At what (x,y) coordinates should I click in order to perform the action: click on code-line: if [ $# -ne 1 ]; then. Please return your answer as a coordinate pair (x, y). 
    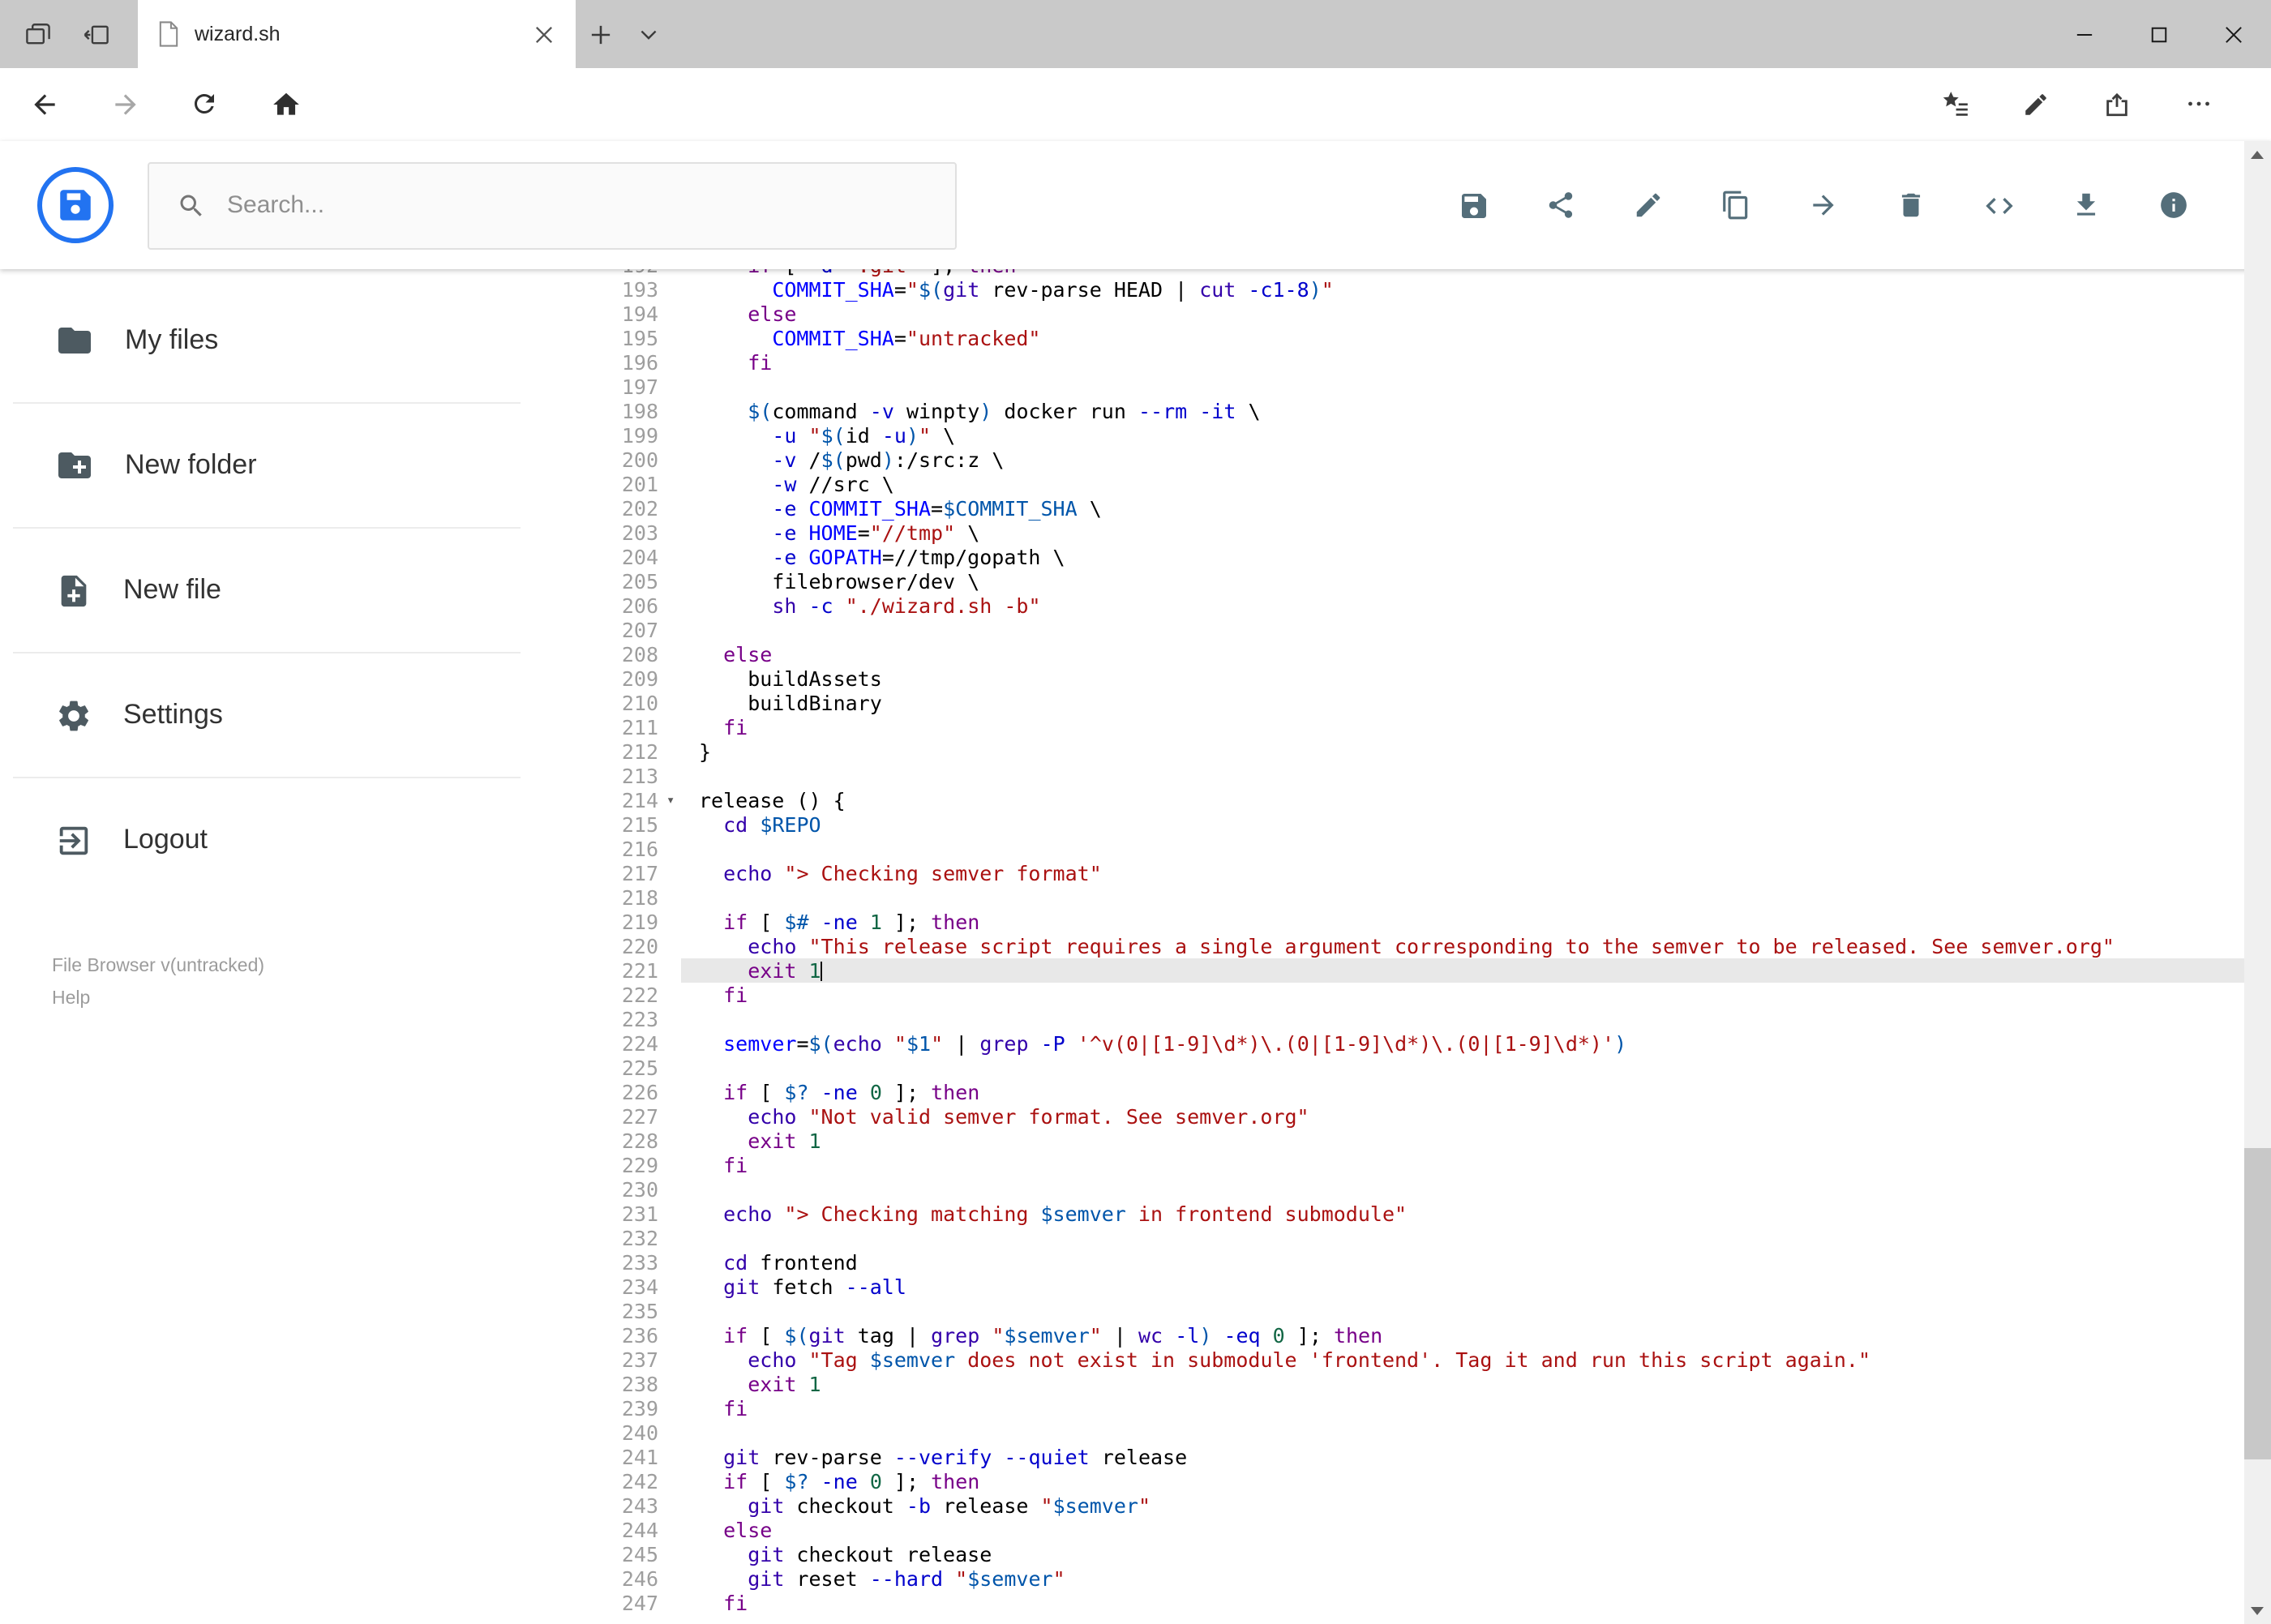
    Looking at the image, I should click on (1462, 922).